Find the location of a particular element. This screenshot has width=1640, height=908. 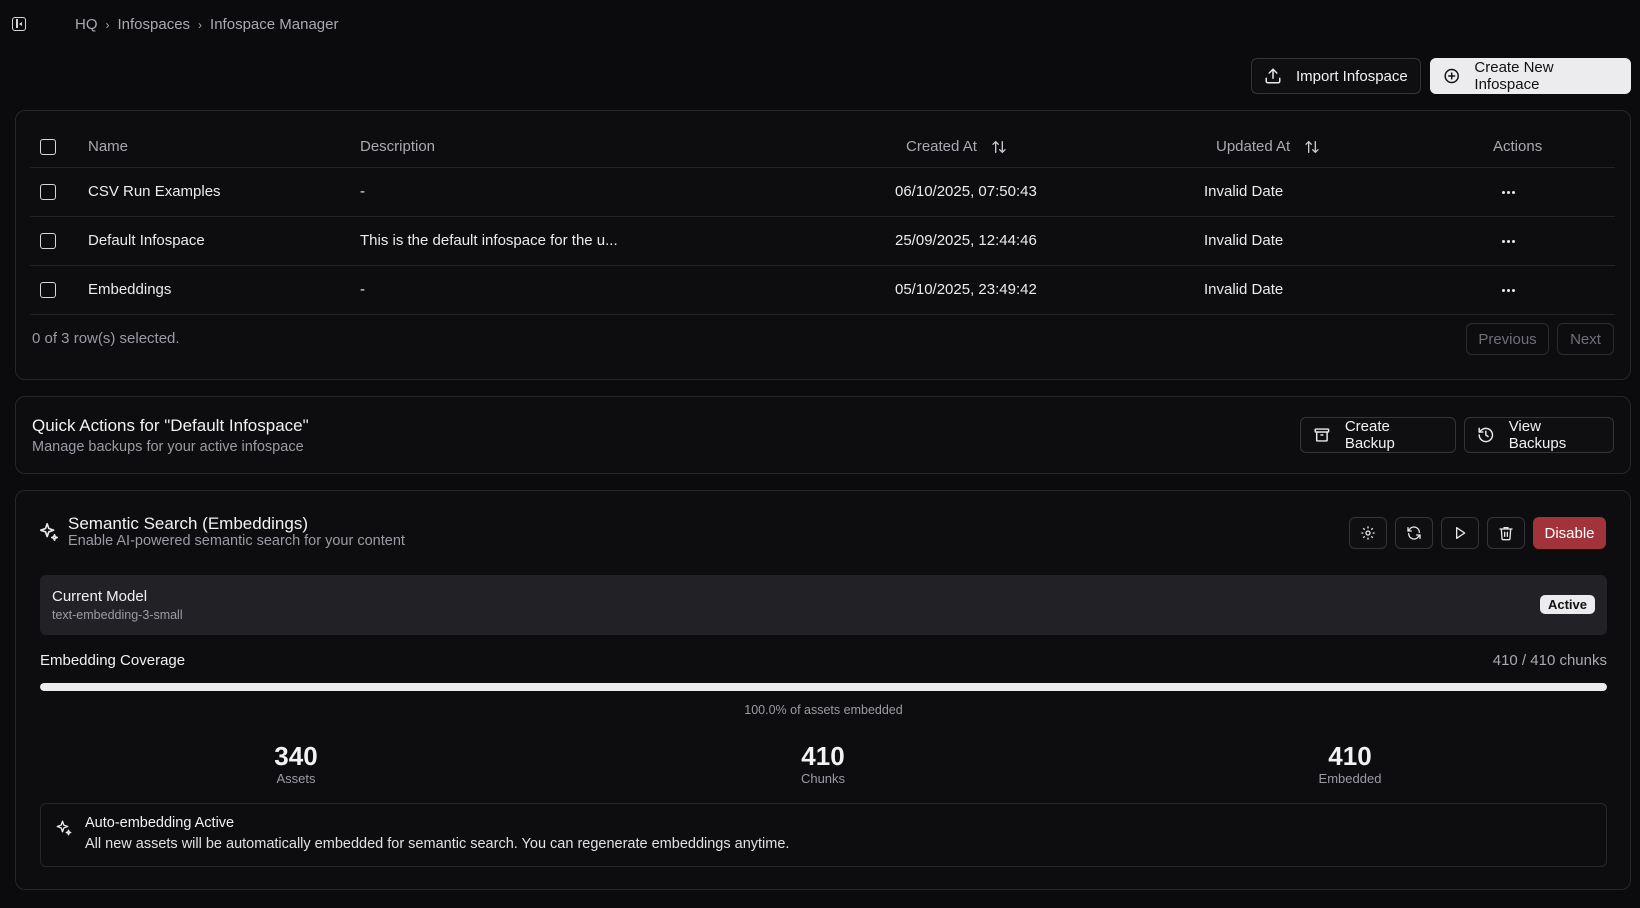

gear-icon is located at coordinates (1368, 533).